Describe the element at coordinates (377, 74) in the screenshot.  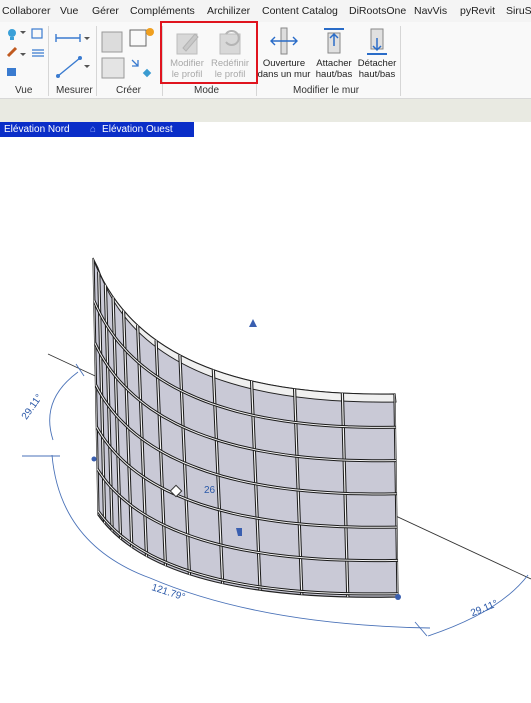
I see `detacher-label-2: haut/bas` at that location.